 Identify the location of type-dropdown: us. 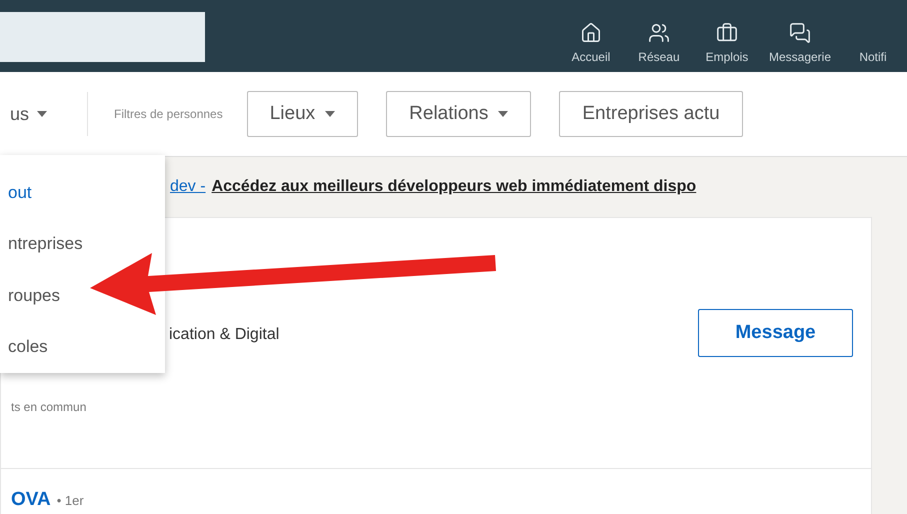
(44, 114).